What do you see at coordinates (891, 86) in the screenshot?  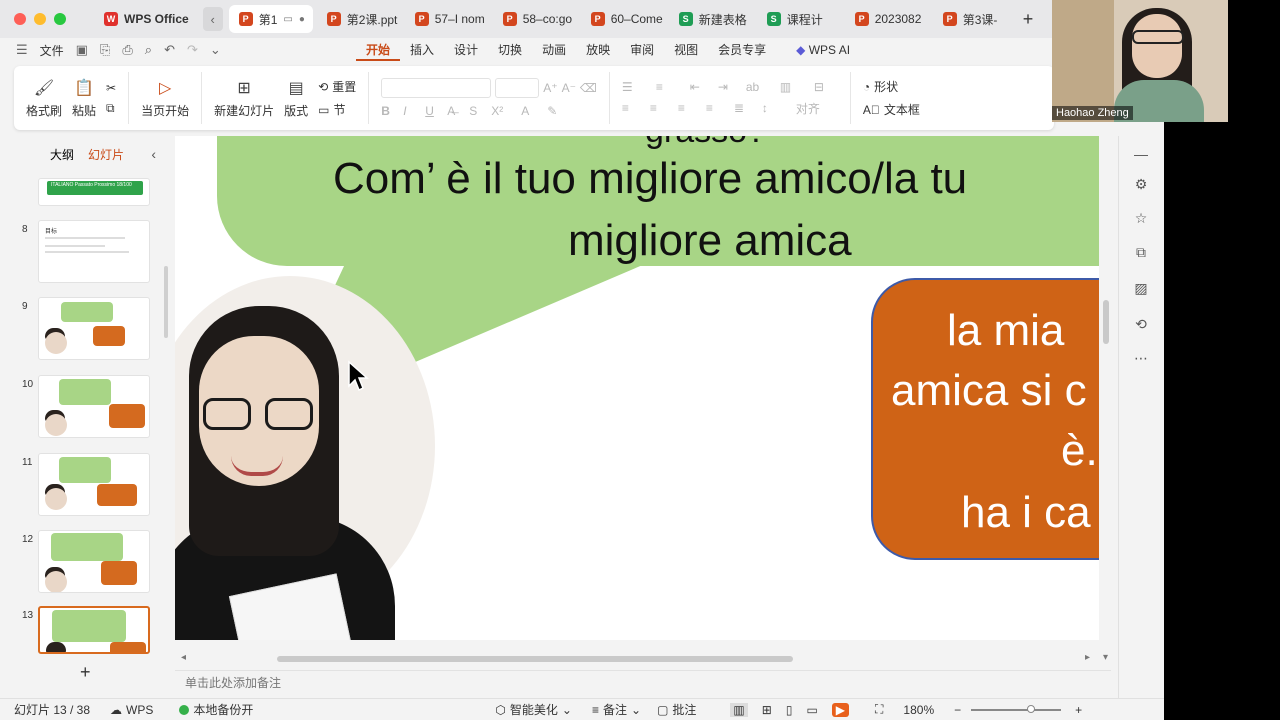 I see `shape-button: ◔ 形状` at bounding box center [891, 86].